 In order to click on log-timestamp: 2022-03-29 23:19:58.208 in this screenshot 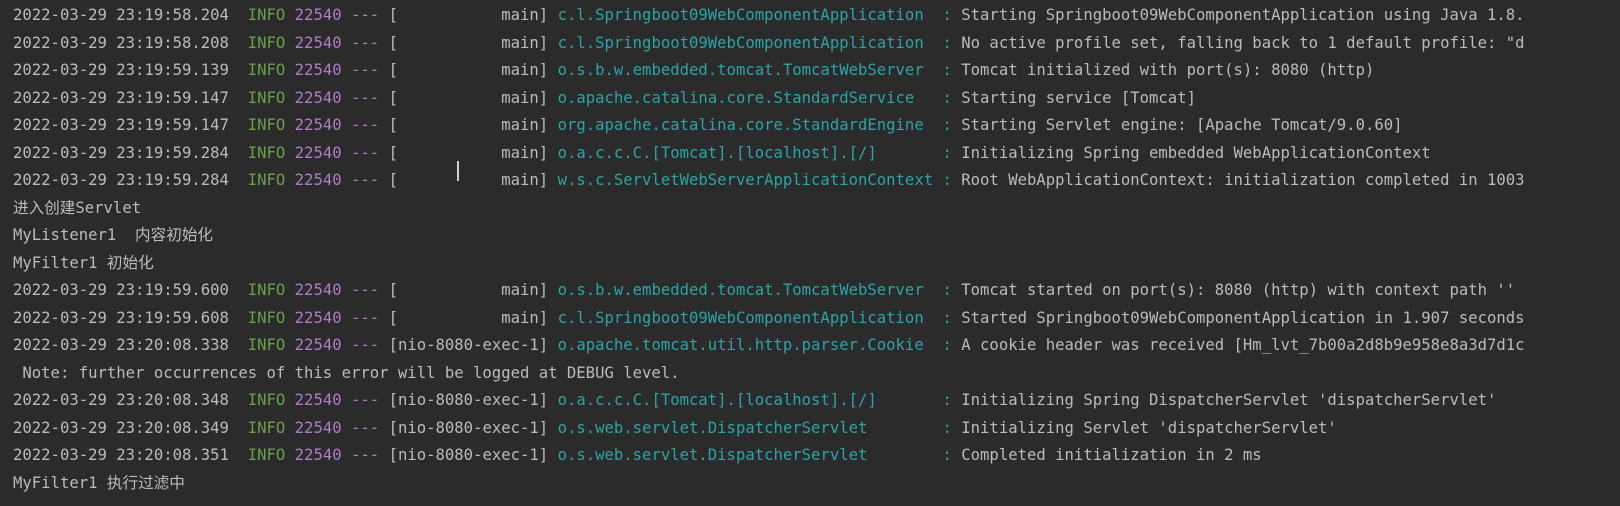, I will do `click(130, 42)`.